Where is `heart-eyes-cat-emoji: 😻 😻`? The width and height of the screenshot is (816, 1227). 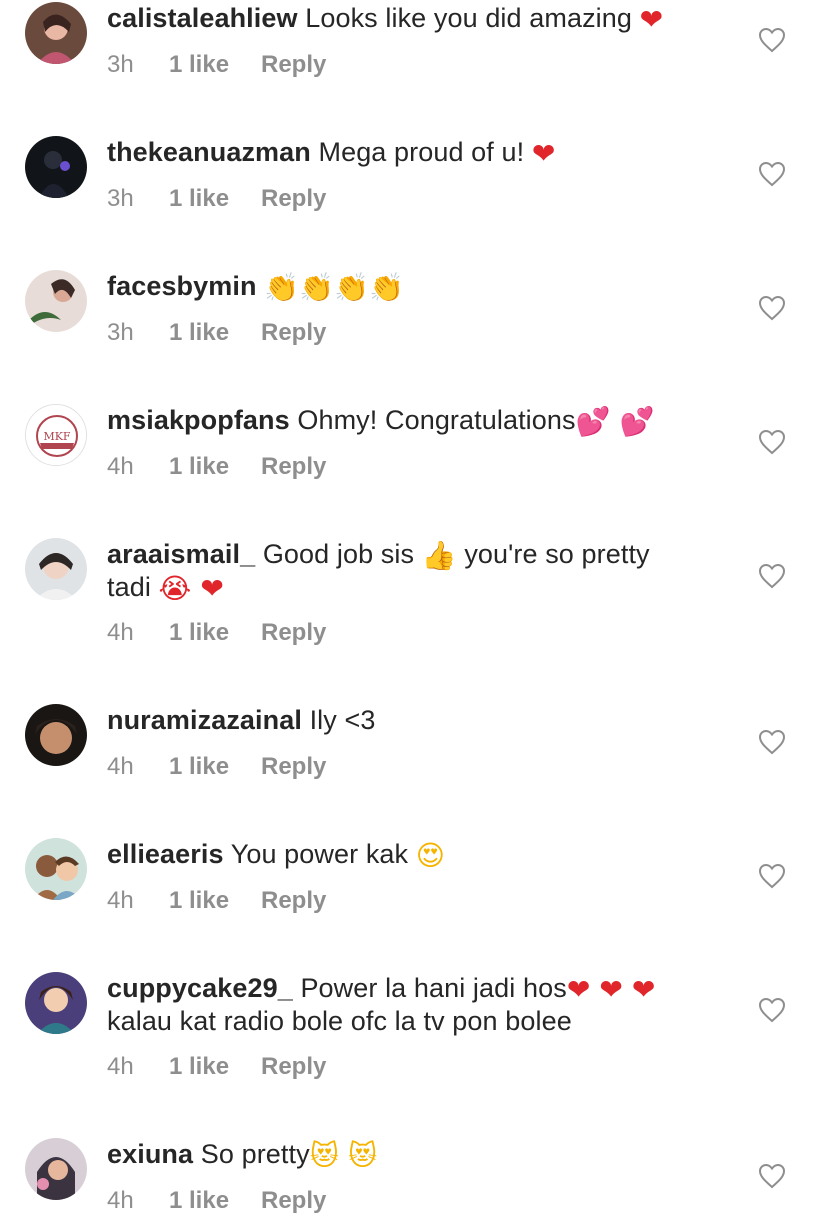 heart-eyes-cat-emoji: 😻 😻 is located at coordinates (343, 1155).